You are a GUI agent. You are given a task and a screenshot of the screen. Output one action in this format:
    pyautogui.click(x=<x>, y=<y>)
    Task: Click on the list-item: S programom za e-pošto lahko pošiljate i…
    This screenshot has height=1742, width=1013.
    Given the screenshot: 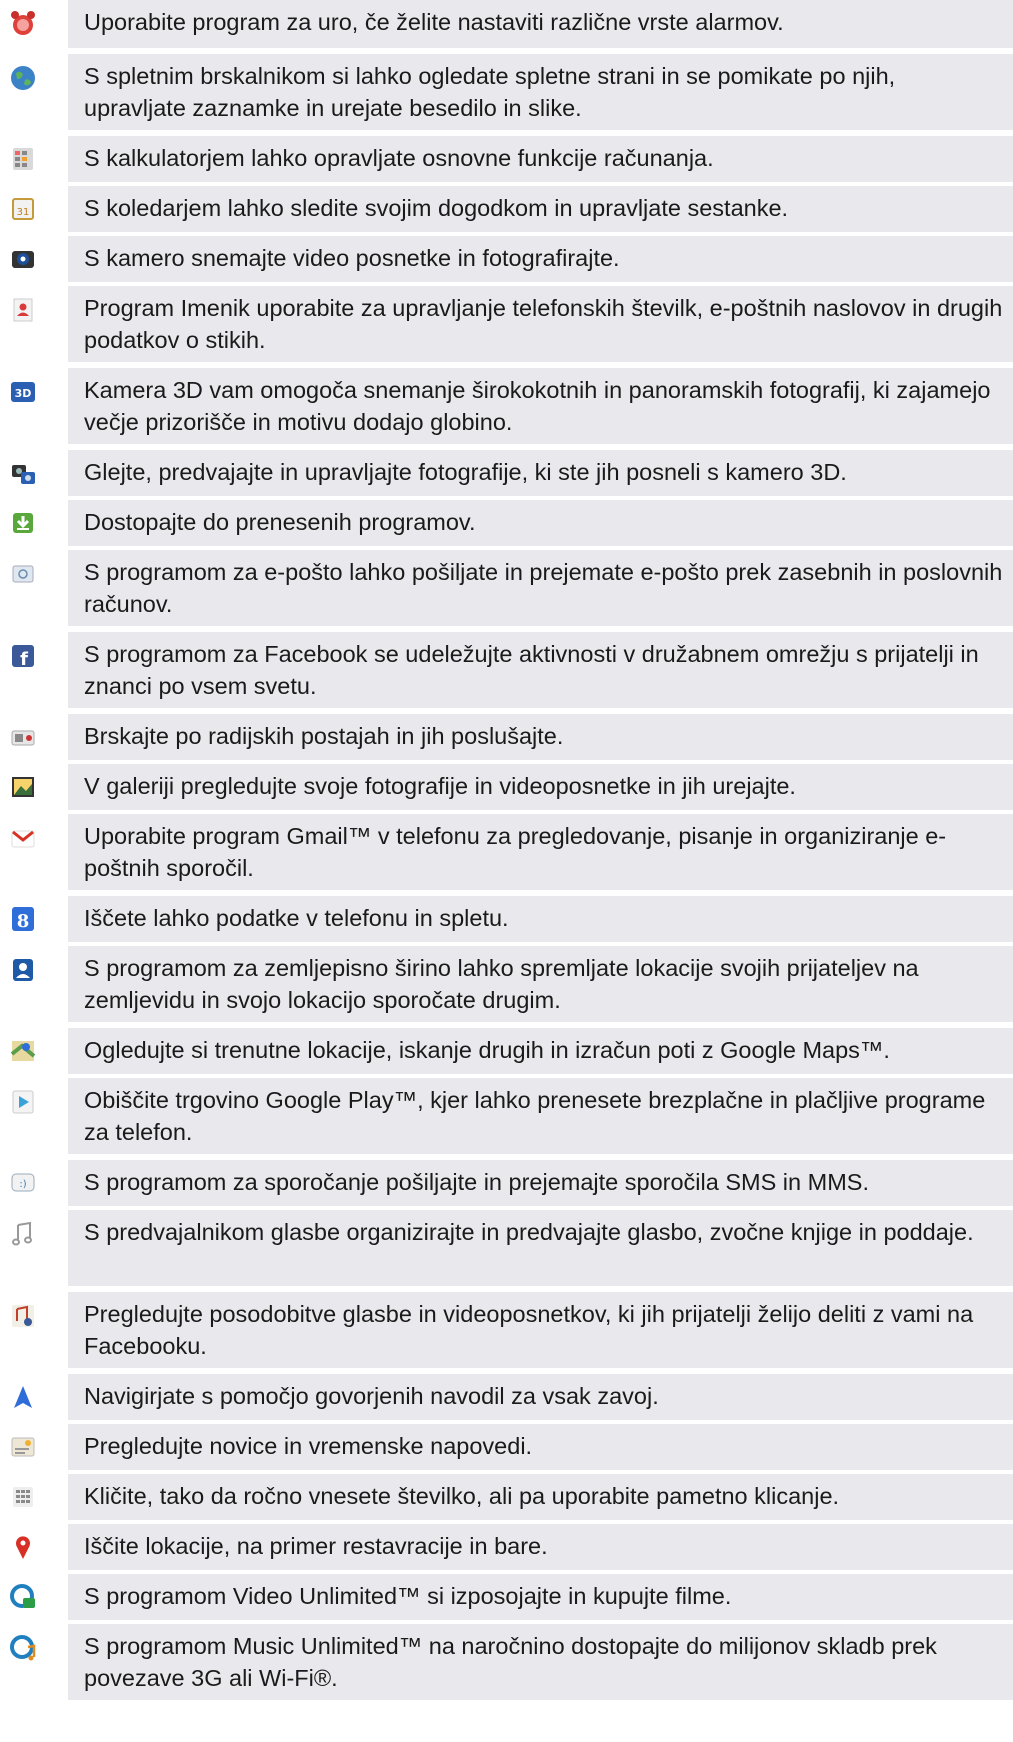 What is the action you would take?
    pyautogui.click(x=506, y=588)
    